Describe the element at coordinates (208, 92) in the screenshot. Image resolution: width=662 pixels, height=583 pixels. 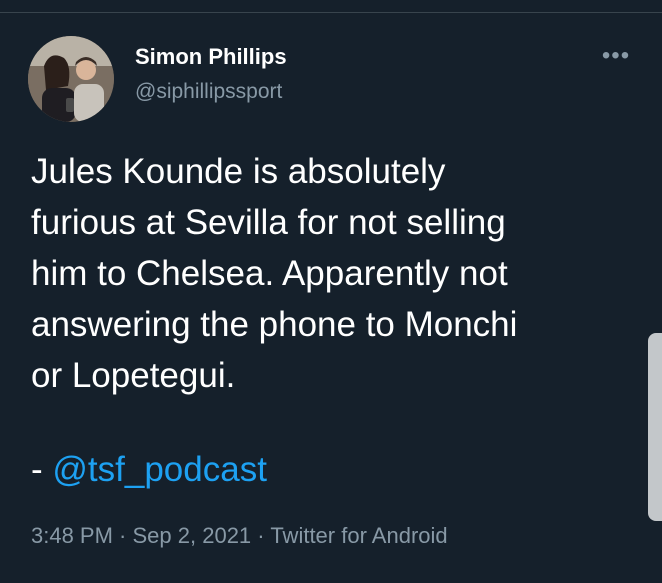
I see `author-handle: @siphillipssport` at that location.